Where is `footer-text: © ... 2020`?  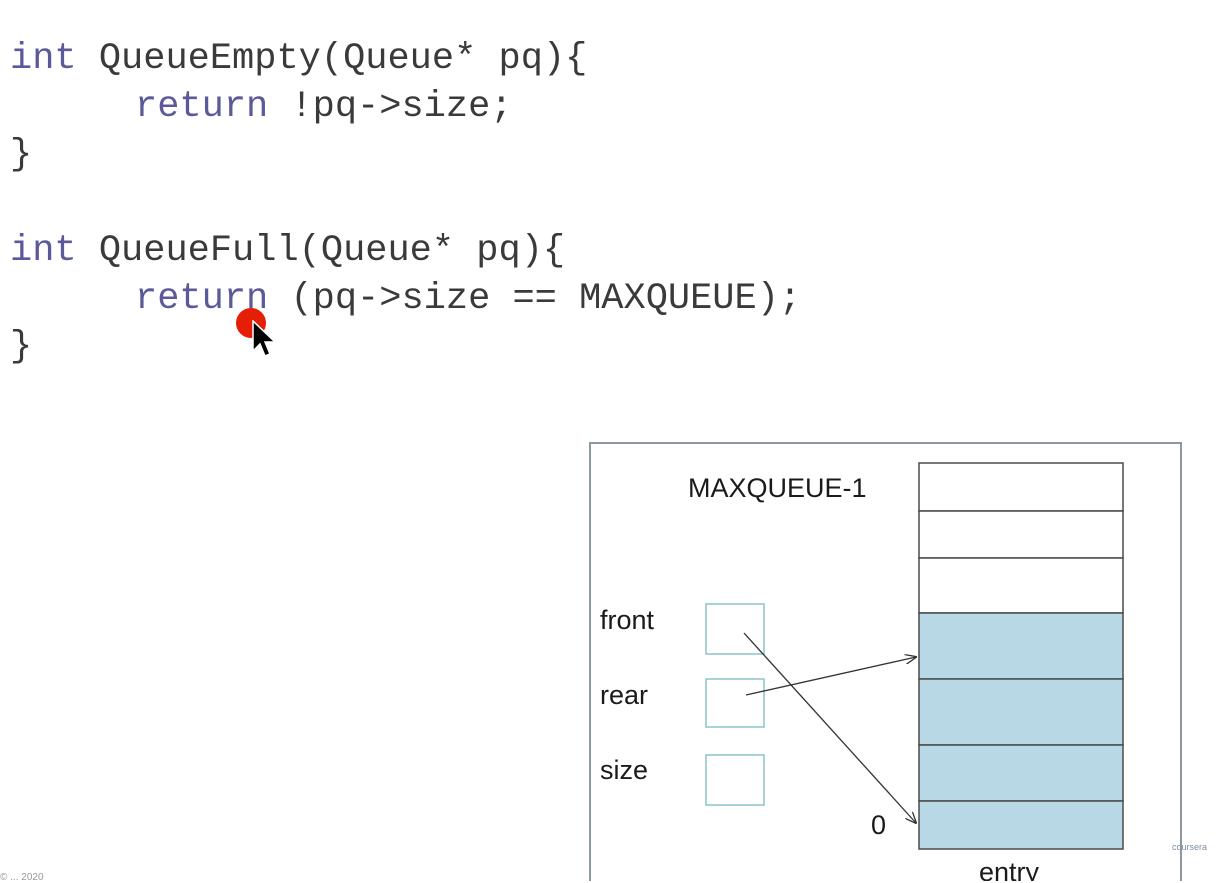 footer-text: © ... 2020 is located at coordinates (22, 877).